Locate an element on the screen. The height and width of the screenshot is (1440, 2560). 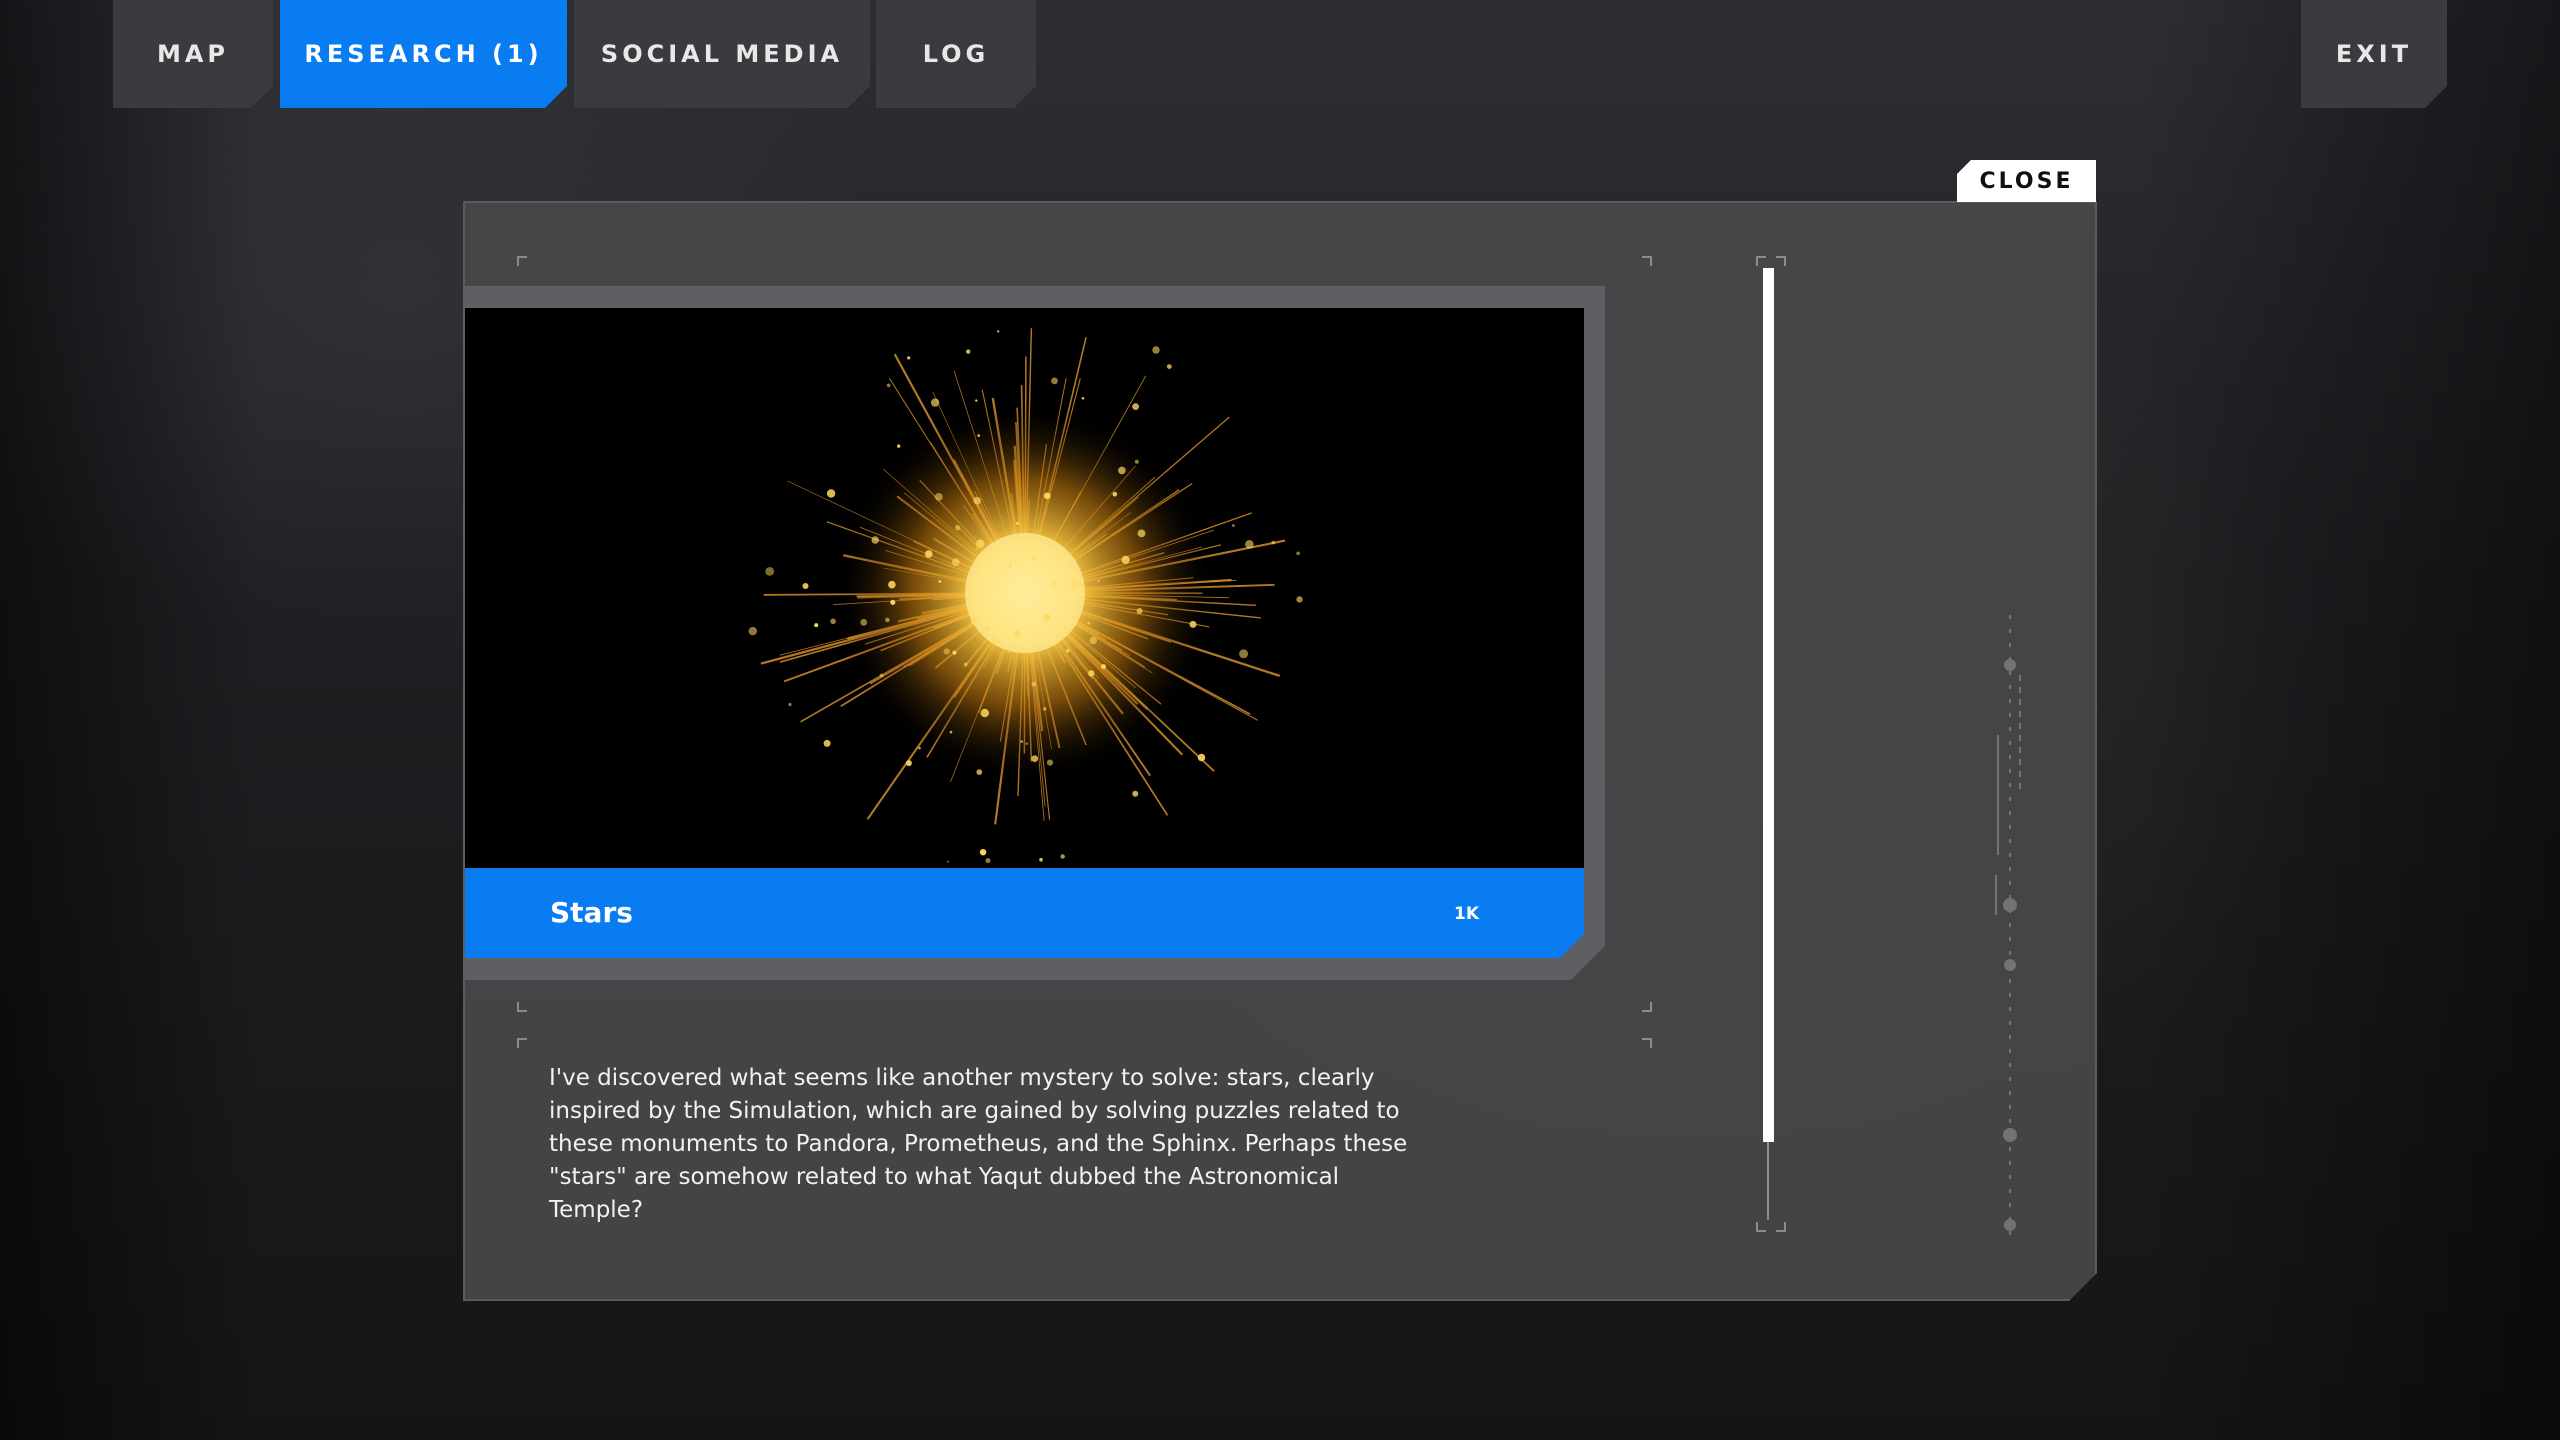
tab-log-label: LOG is located at coordinates (956, 54).